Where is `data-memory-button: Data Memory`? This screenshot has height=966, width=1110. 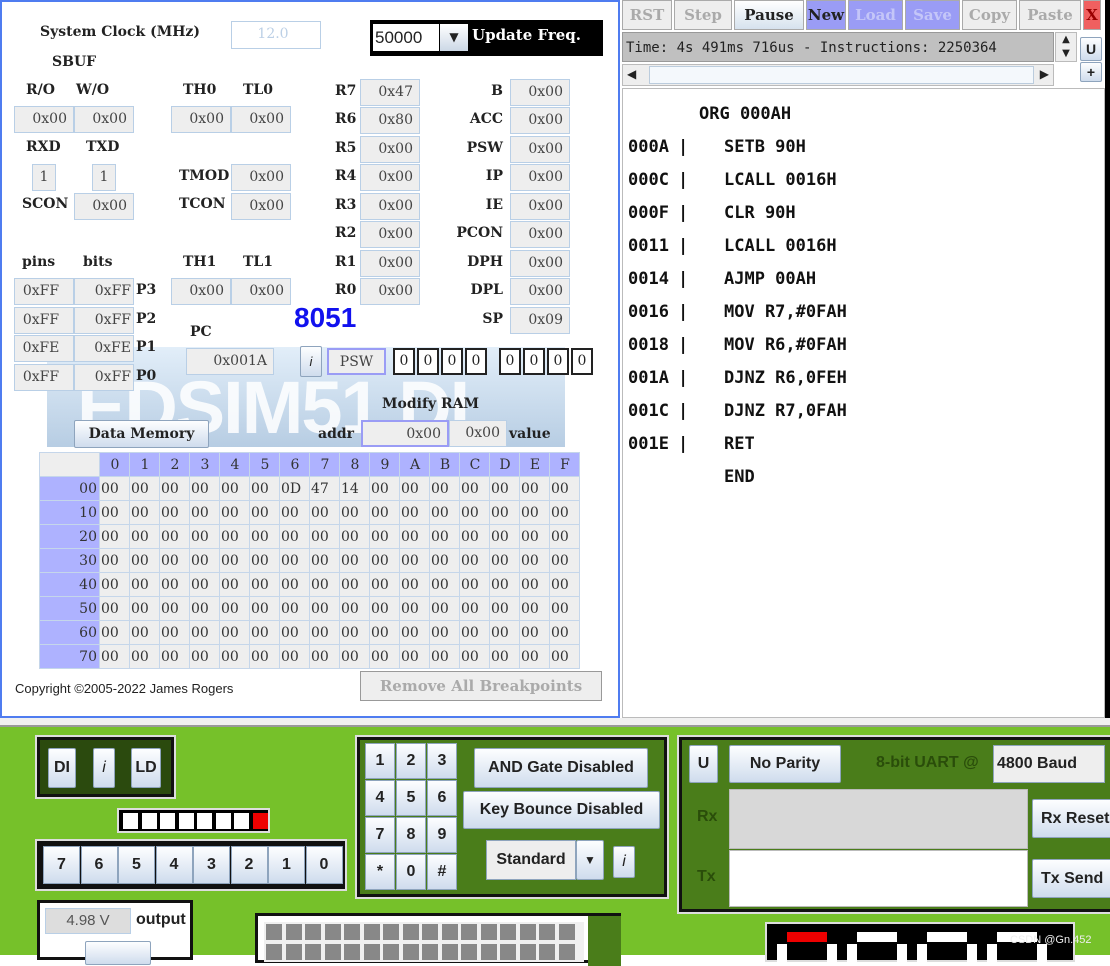 data-memory-button: Data Memory is located at coordinates (141, 434).